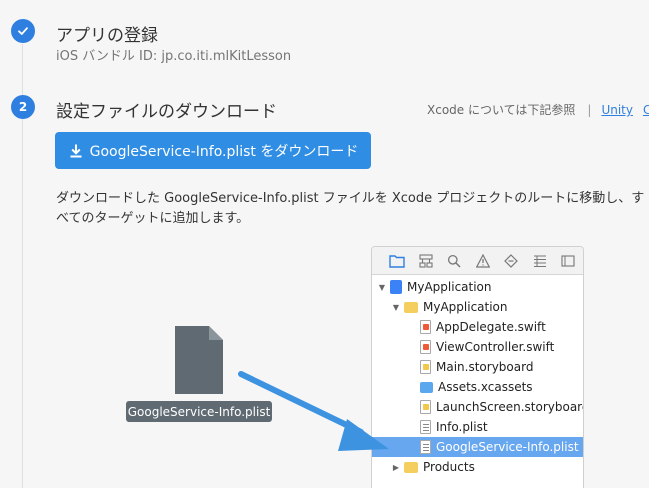 This screenshot has height=488, width=649. Describe the element at coordinates (646, 110) in the screenshot. I see `cpp-link: C+` at that location.